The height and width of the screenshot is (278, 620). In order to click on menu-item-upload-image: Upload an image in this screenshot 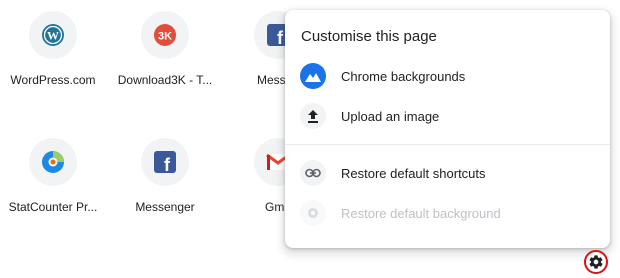, I will do `click(447, 116)`.